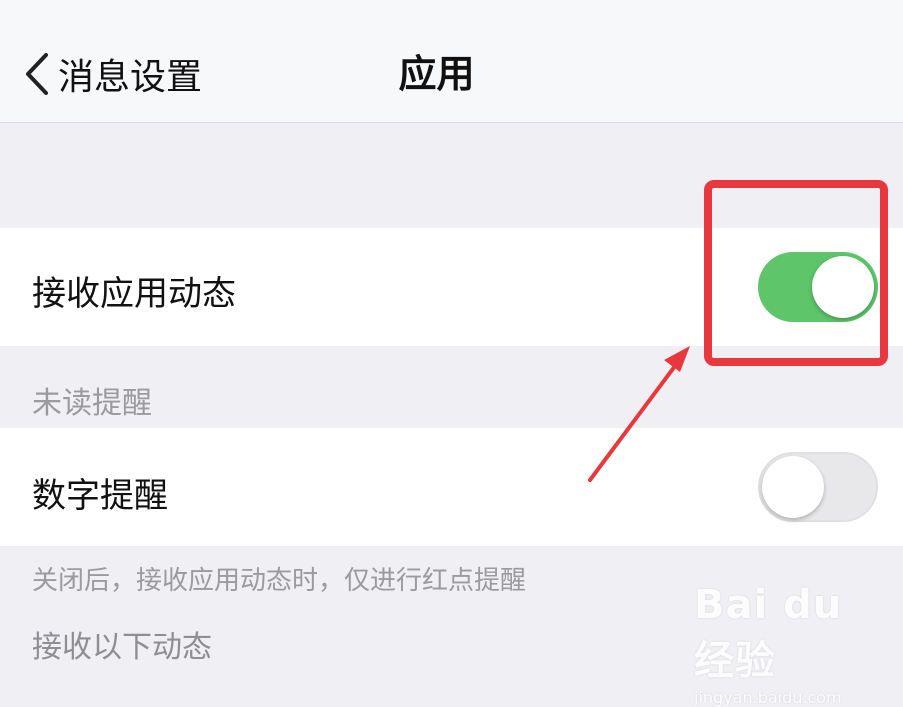  What do you see at coordinates (92, 403) in the screenshot?
I see `unread-section-label: 未读提醒` at bounding box center [92, 403].